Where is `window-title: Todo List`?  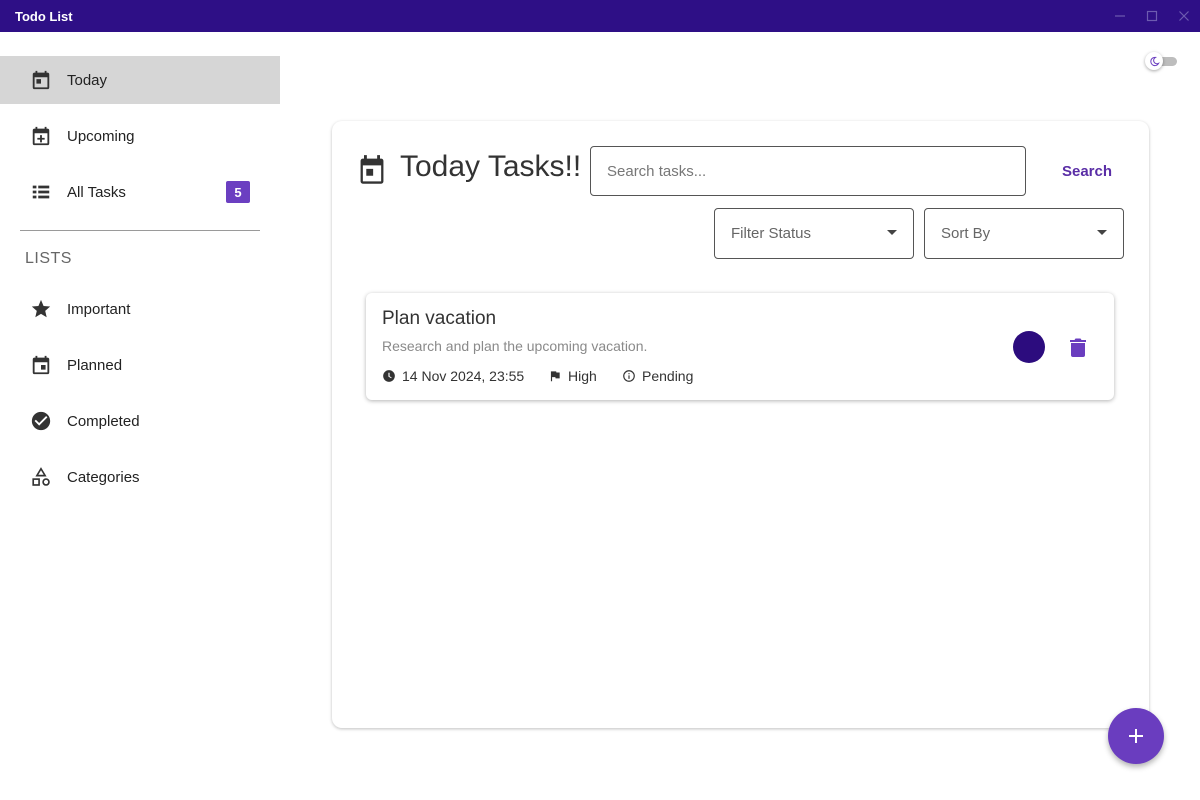
window-title: Todo List is located at coordinates (44, 16).